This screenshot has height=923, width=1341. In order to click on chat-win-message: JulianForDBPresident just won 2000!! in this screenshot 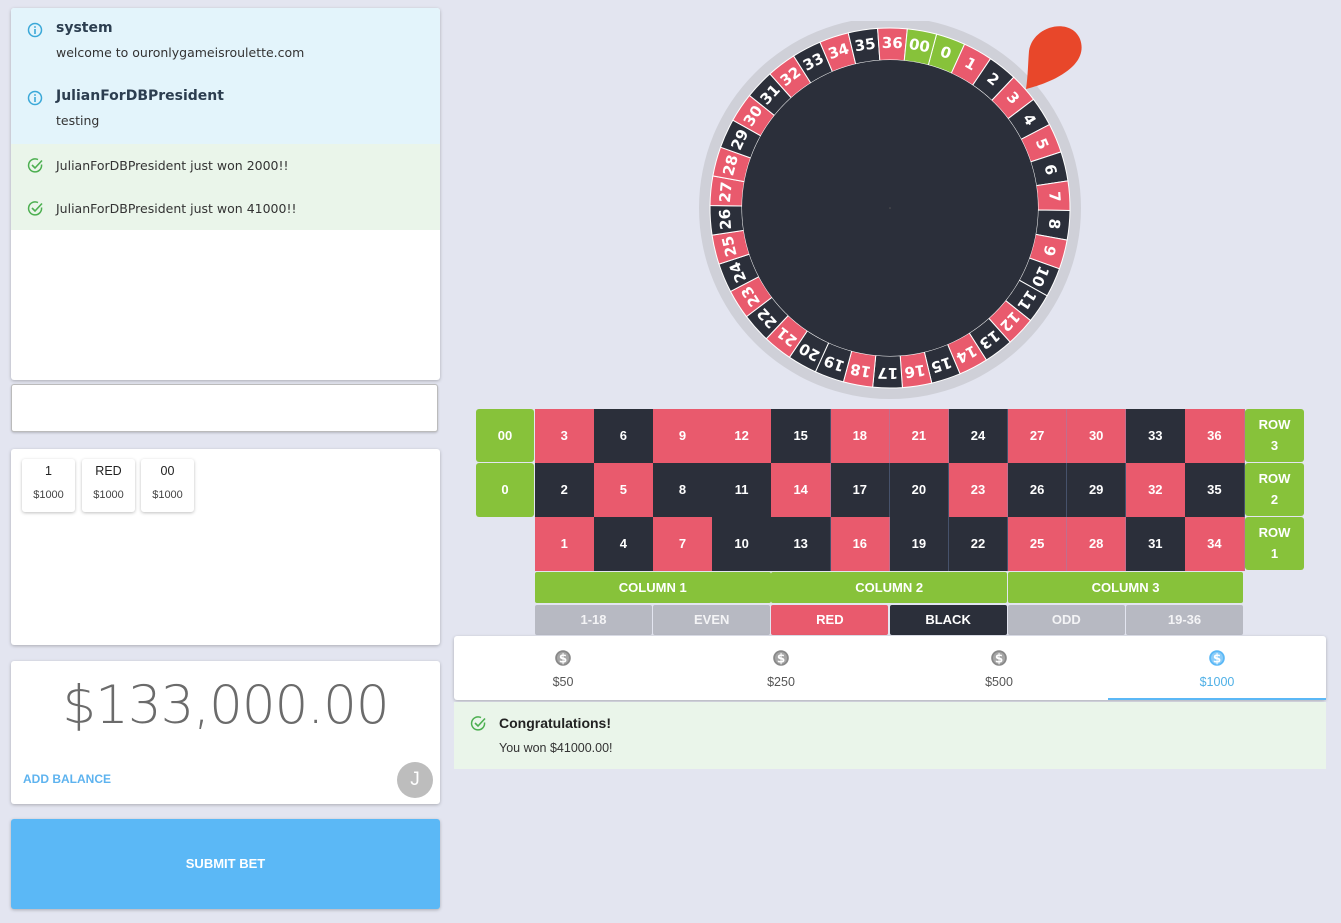, I will do `click(225, 165)`.